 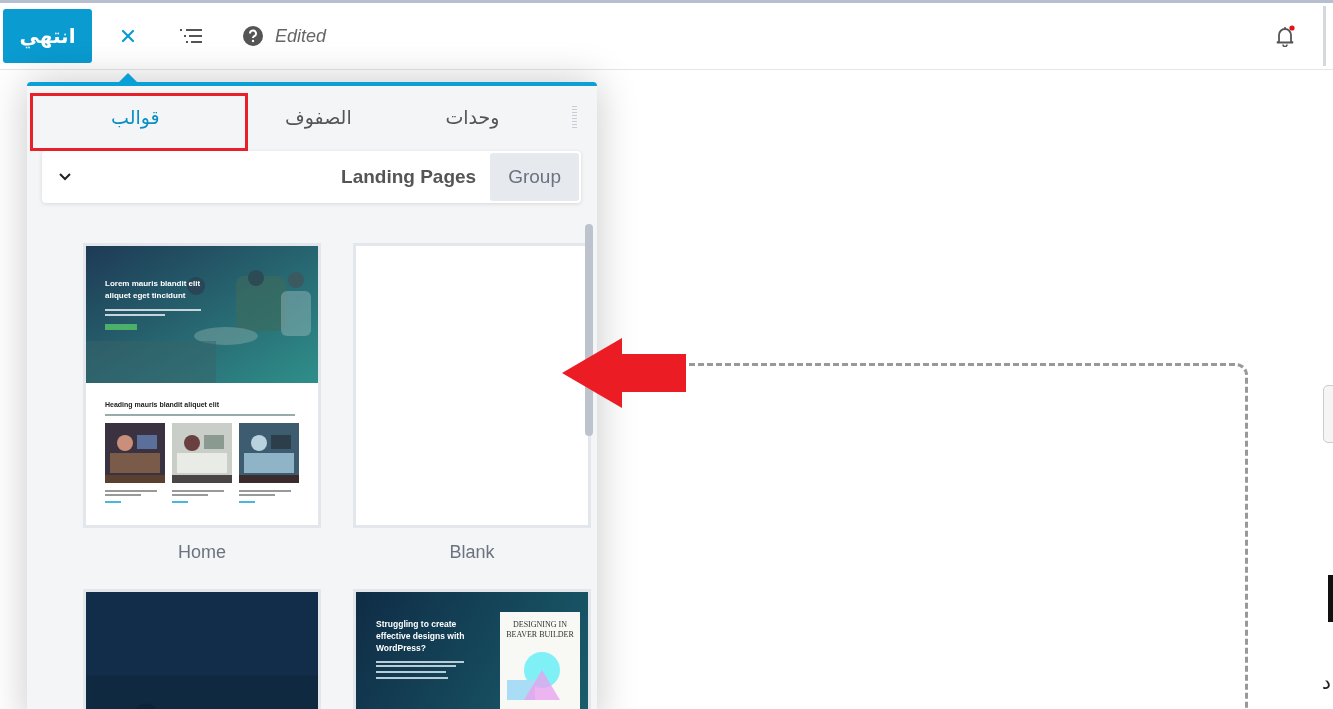 I want to click on panel-tab: الصفوف, so click(x=318, y=117).